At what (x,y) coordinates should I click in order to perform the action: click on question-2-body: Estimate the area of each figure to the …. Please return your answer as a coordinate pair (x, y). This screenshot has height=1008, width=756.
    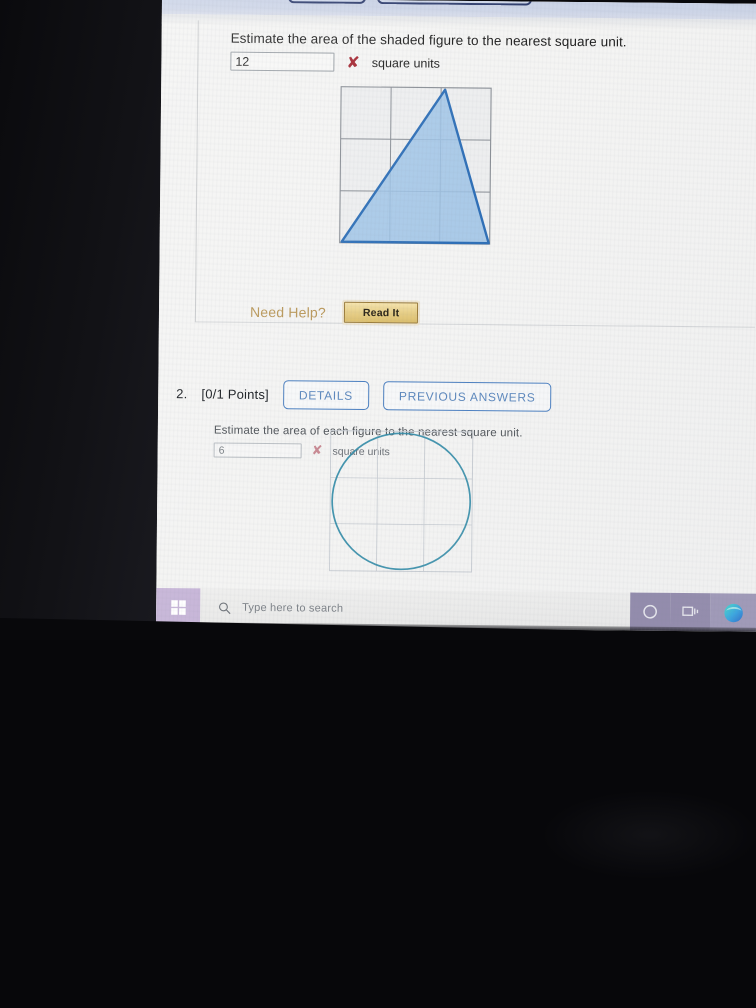
    Looking at the image, I should click on (423, 499).